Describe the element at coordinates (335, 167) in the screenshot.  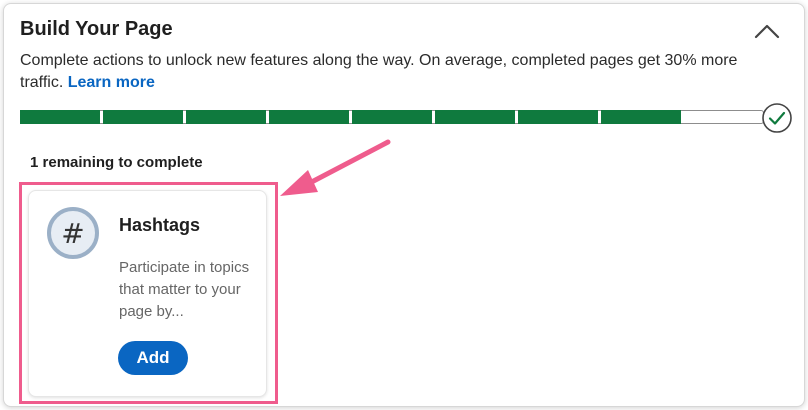
I see `pointer-arrow-icon` at that location.